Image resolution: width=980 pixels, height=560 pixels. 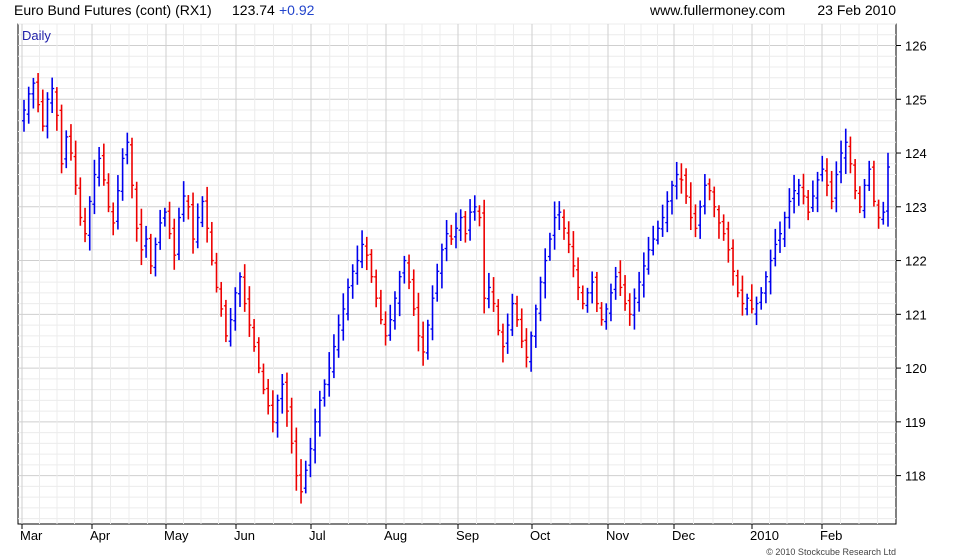 I want to click on x-tick-label: Apr, so click(x=100, y=535).